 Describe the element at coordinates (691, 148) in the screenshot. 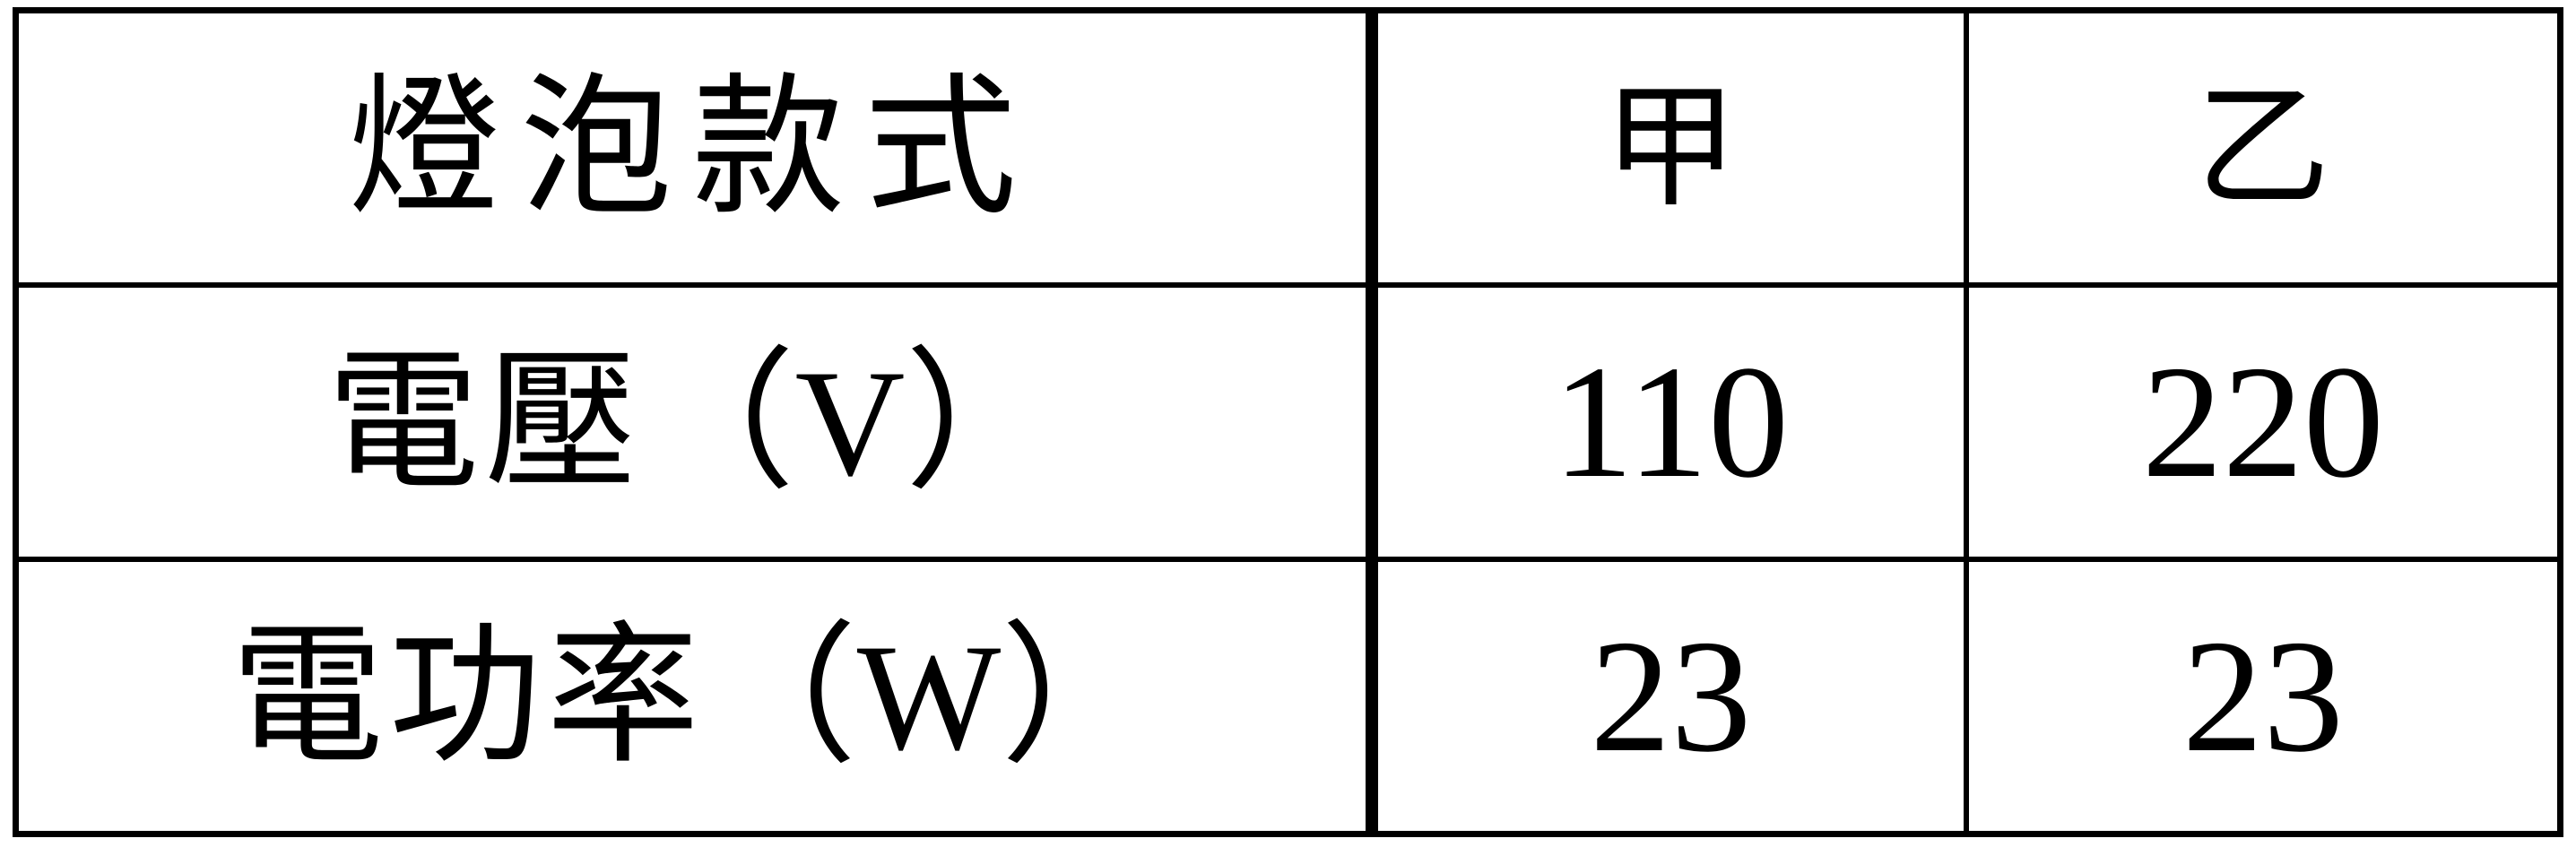

I see `header-label: 燈泡款式` at that location.